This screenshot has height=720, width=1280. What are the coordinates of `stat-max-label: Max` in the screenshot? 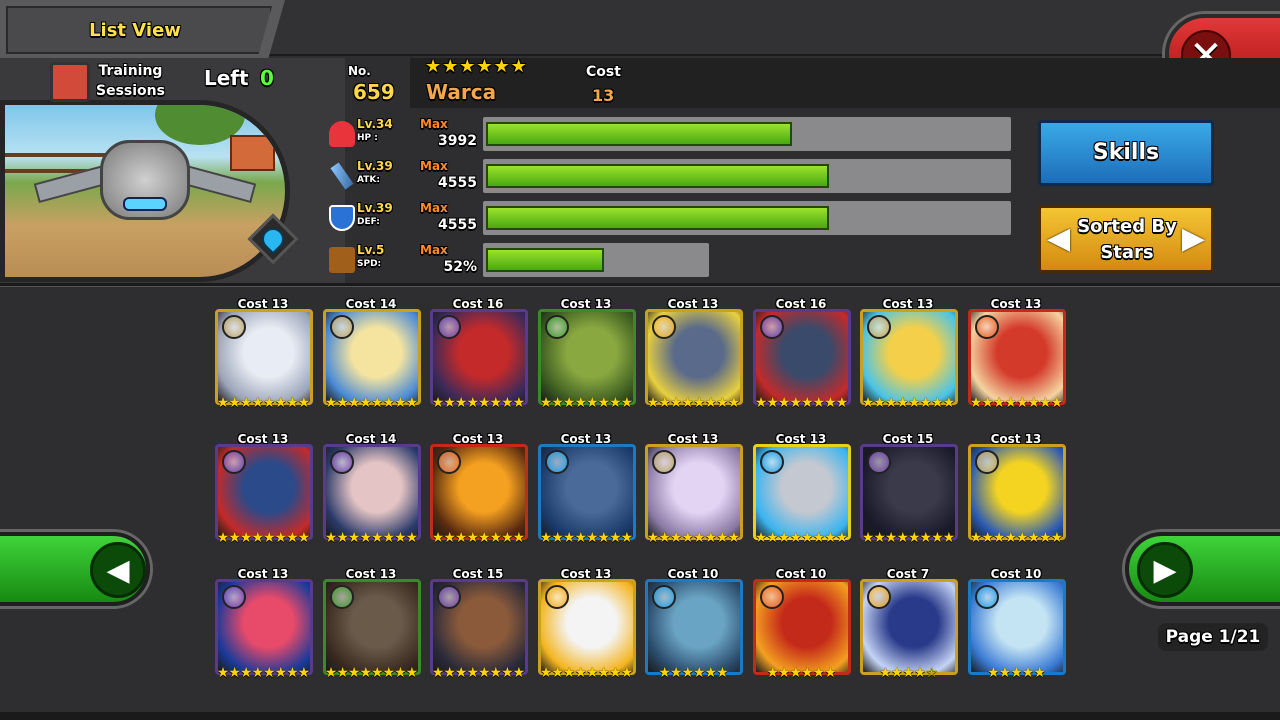 It's located at (434, 208).